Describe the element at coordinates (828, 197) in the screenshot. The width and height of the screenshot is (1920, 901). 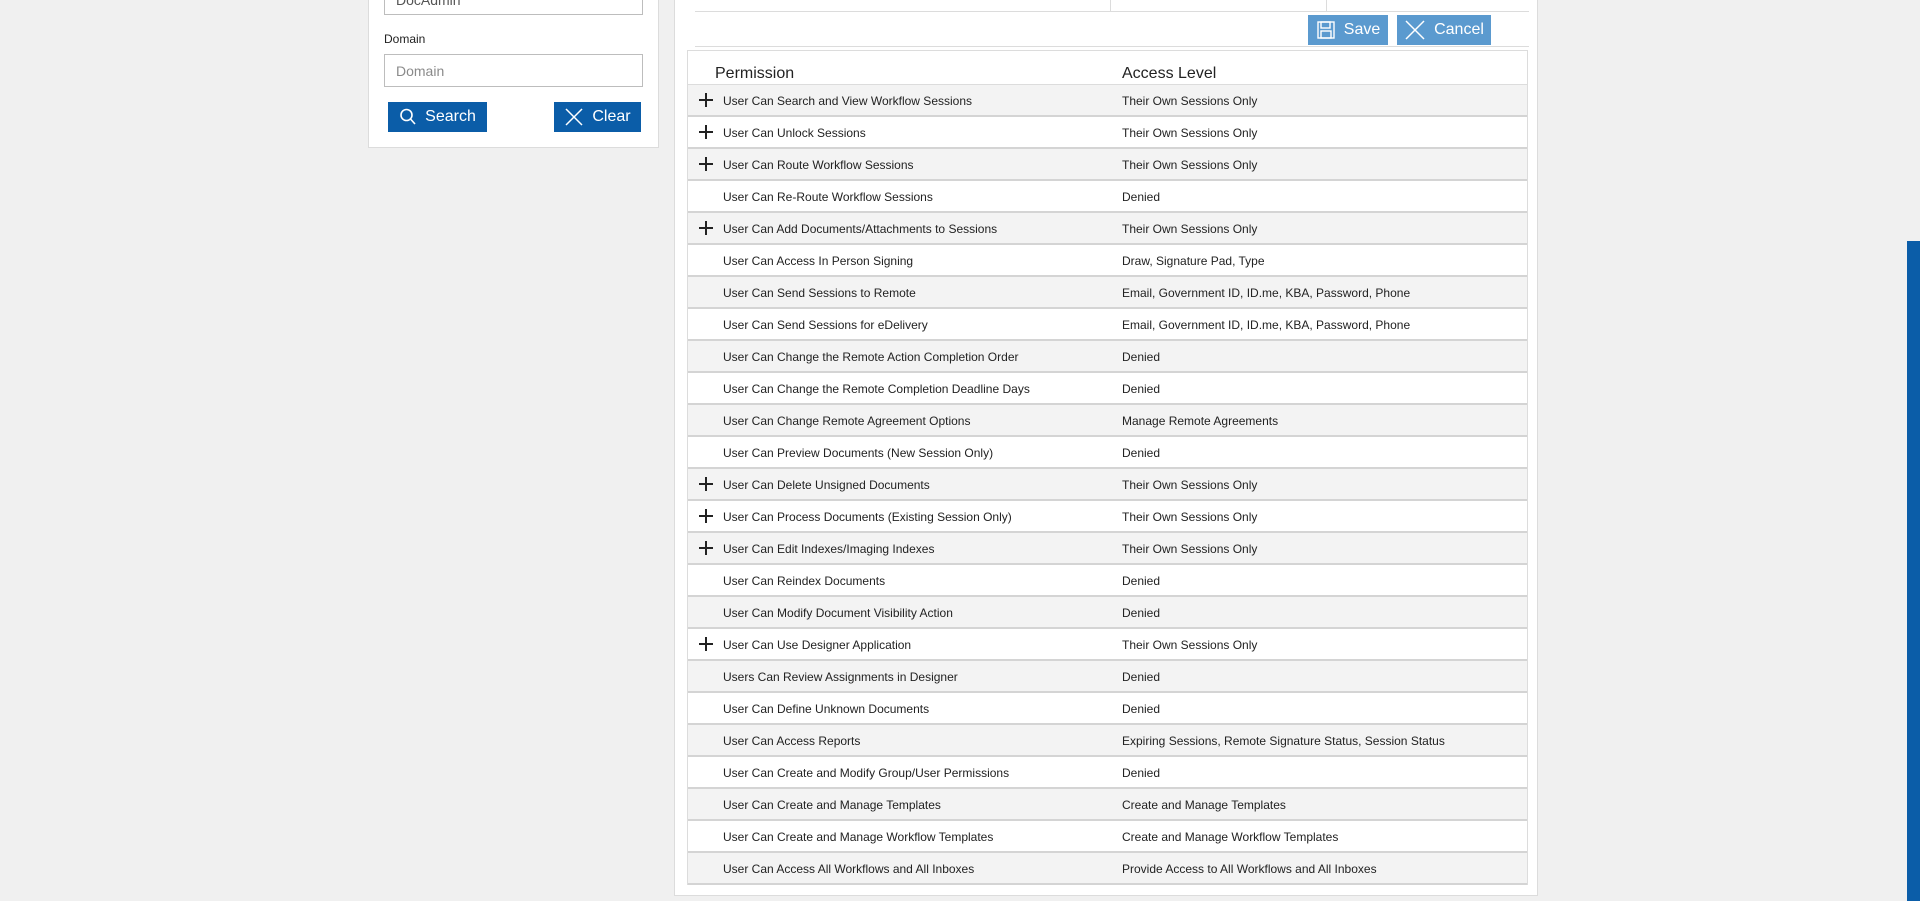
I see `permission-cell: User Can Re-Route Workflow Sessions` at that location.